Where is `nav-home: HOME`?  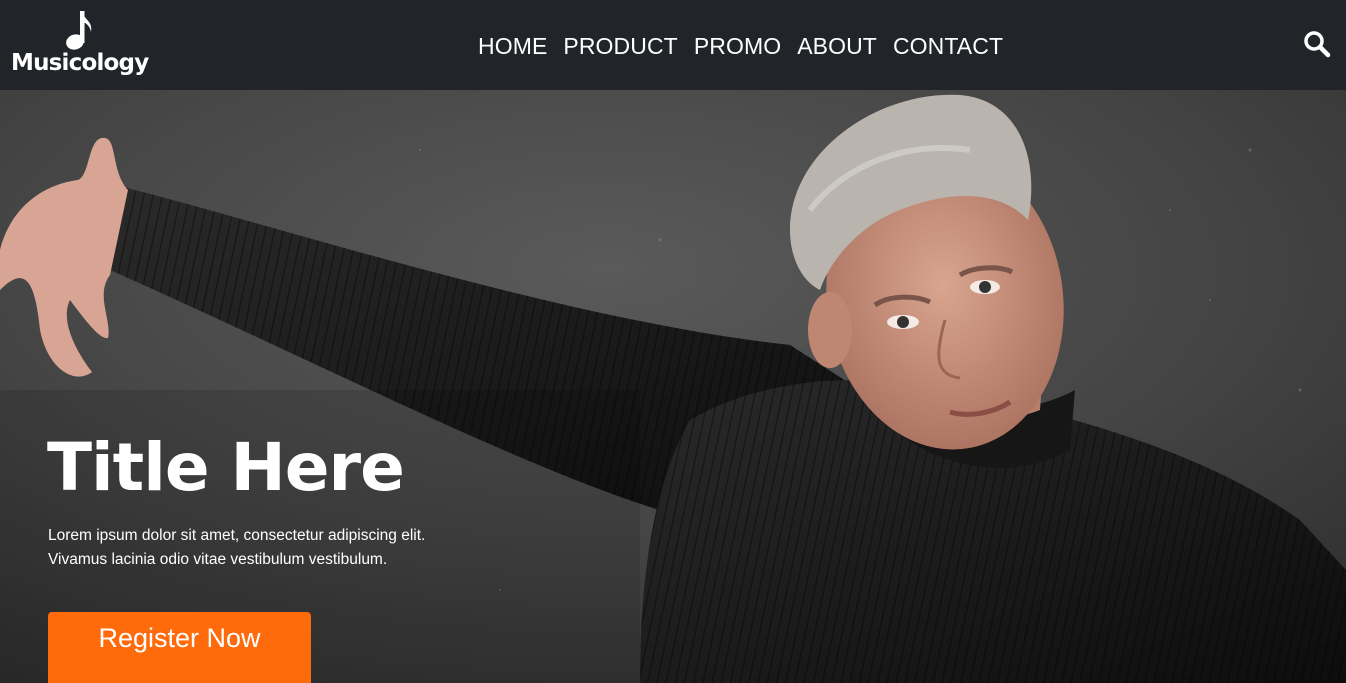
nav-home: HOME is located at coordinates (512, 46).